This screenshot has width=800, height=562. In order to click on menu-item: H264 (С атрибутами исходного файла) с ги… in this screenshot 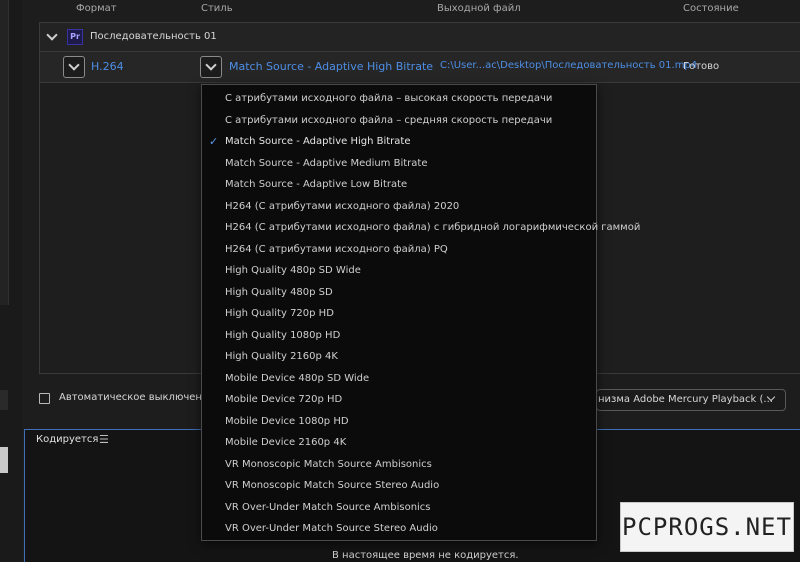, I will do `click(421, 227)`.